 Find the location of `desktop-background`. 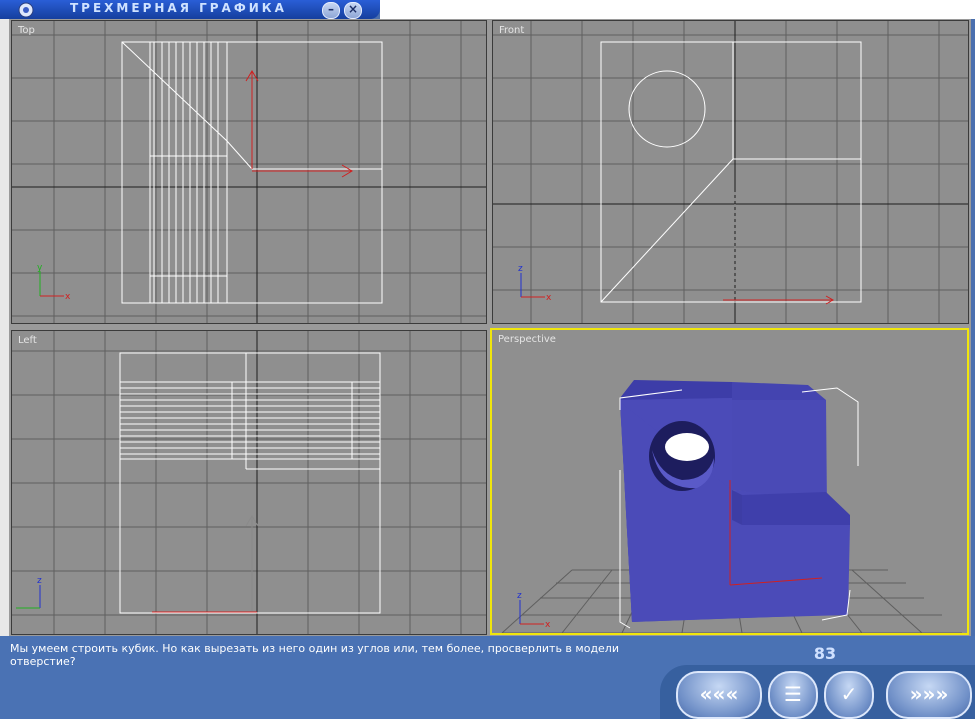

desktop-background is located at coordinates (677, 9).